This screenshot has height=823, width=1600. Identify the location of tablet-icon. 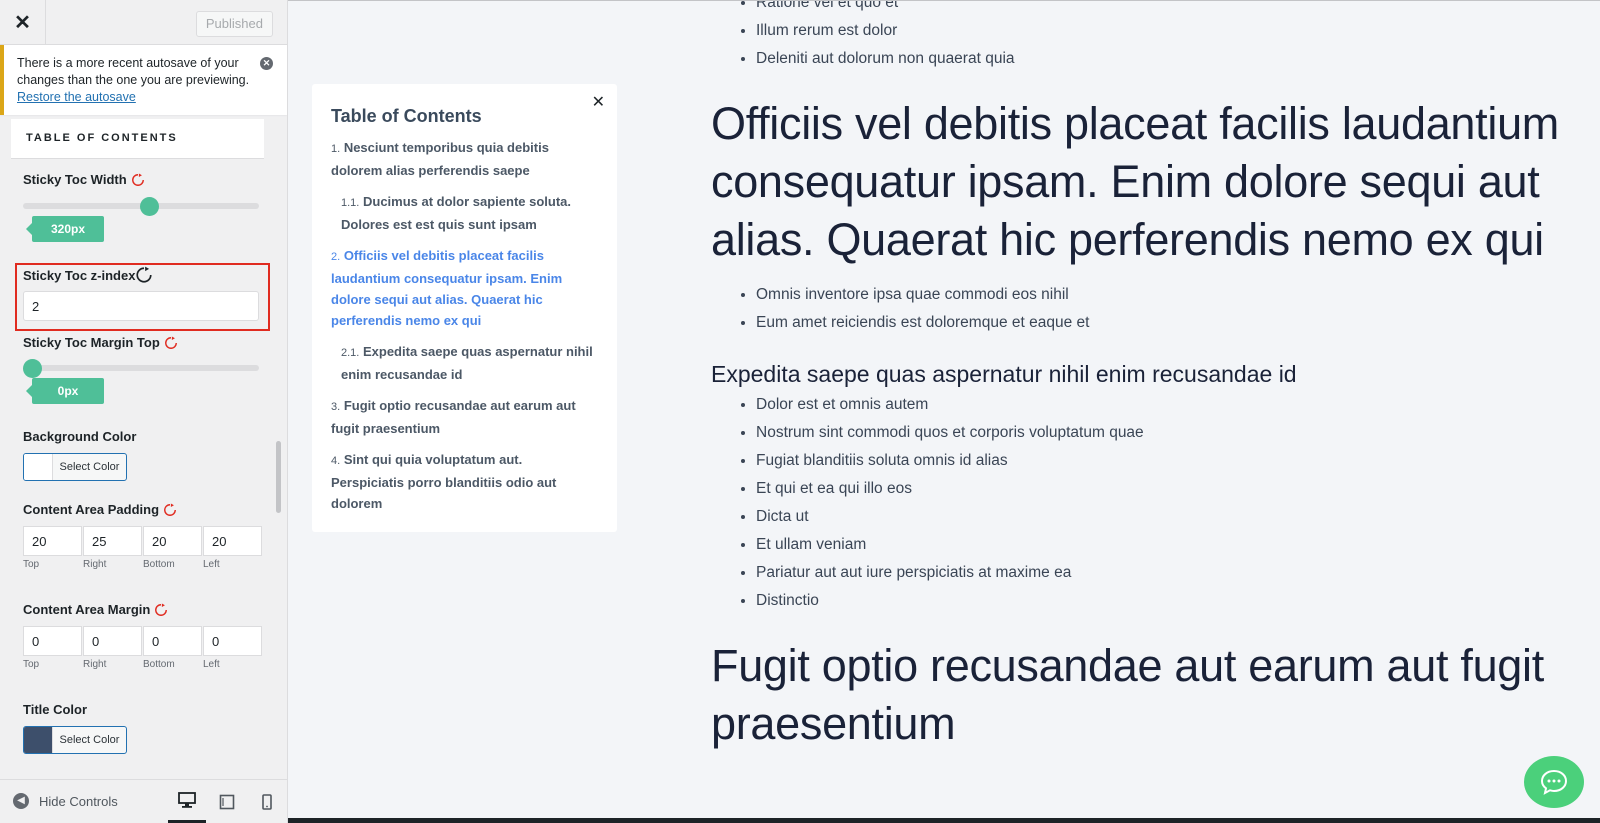
(227, 802).